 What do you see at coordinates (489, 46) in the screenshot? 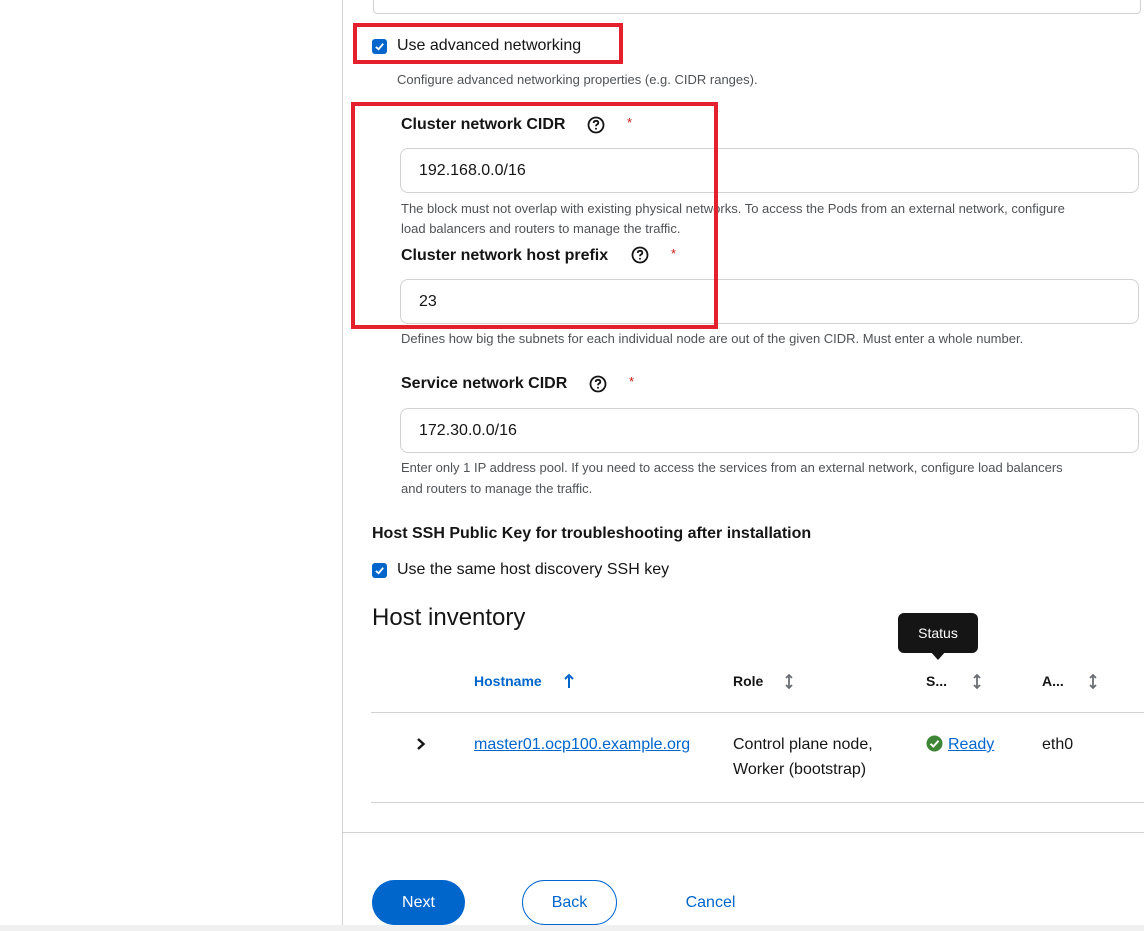
I see `advanced-networking-label: Use advanced networking` at bounding box center [489, 46].